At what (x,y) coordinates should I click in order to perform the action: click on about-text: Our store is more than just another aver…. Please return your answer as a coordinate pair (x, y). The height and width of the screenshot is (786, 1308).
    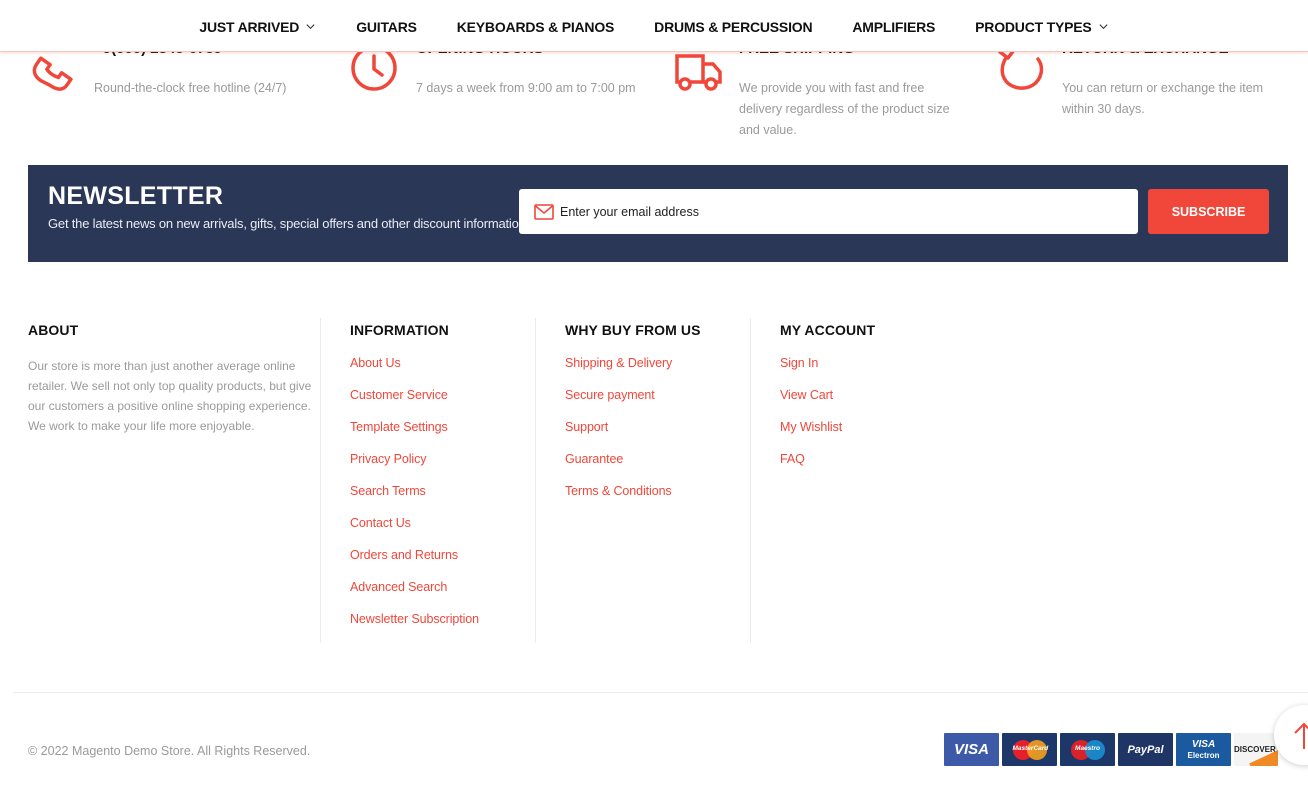
    Looking at the image, I should click on (170, 396).